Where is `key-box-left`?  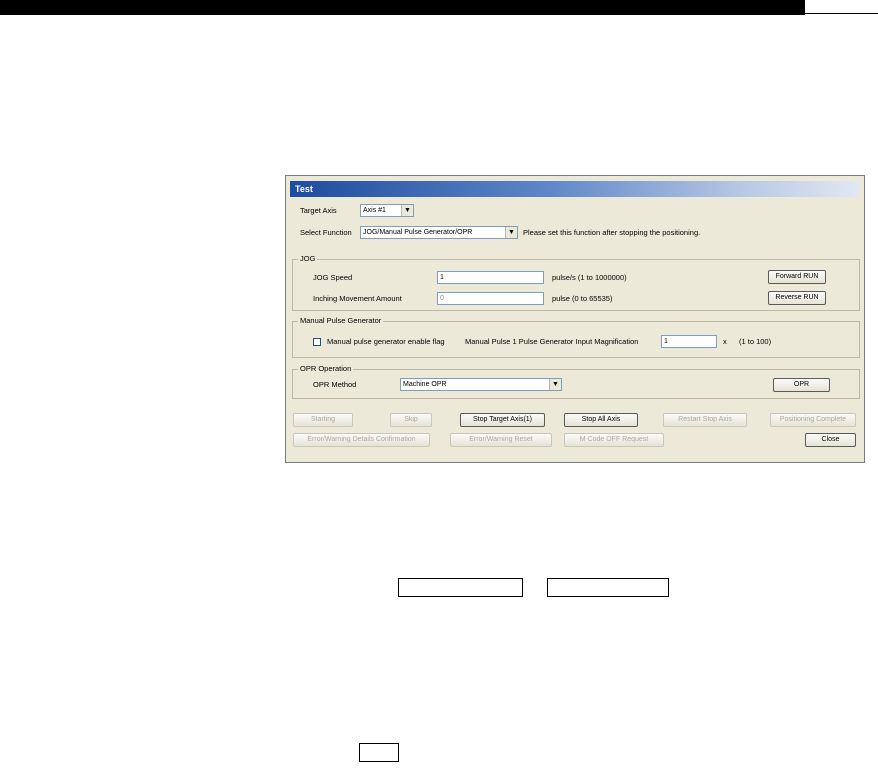
key-box-left is located at coordinates (460, 587).